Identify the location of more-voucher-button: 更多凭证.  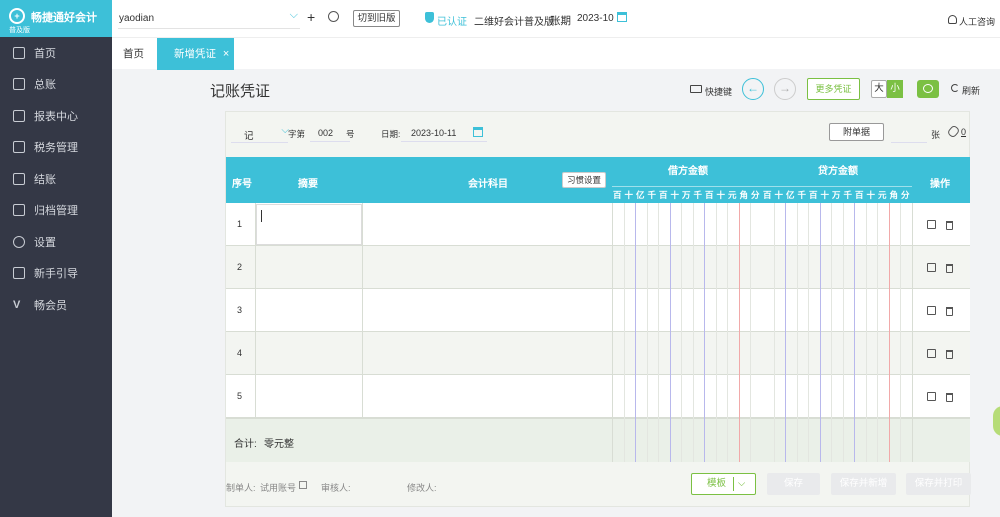
(833, 89).